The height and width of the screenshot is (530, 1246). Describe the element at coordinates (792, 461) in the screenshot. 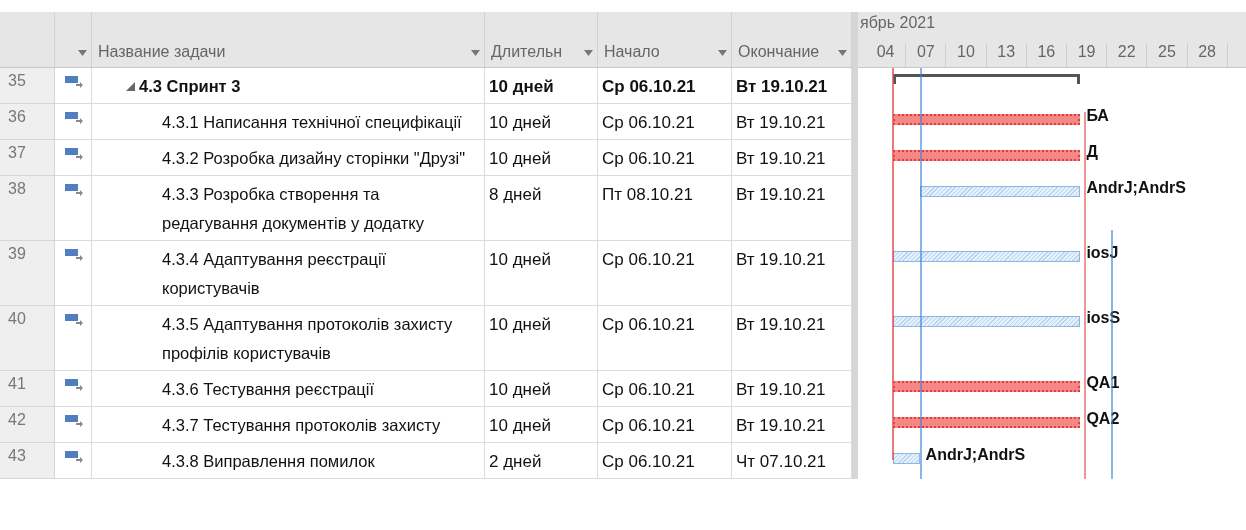

I see `end-cell: Чт 07.10.21` at that location.